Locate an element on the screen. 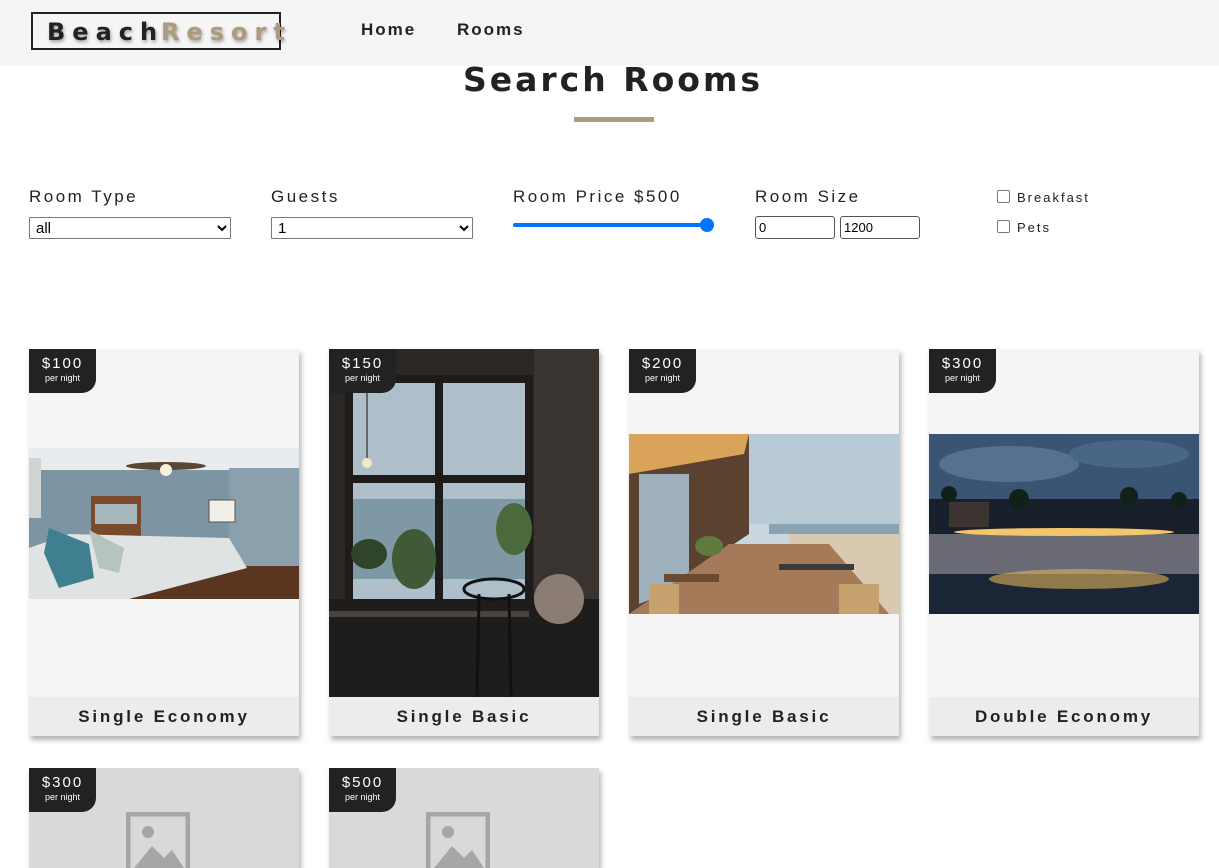 Image resolution: width=1219 pixels, height=868 pixels. room-card: $300 per night is located at coordinates (164, 818).